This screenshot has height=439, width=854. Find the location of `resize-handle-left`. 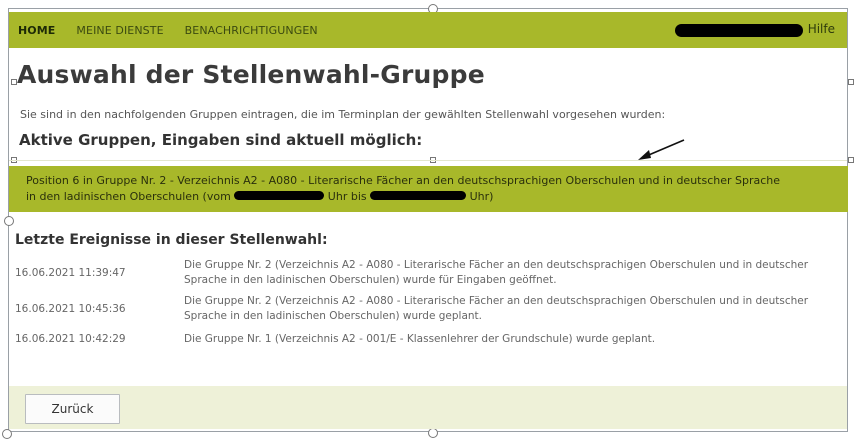

resize-handle-left is located at coordinates (9, 221).